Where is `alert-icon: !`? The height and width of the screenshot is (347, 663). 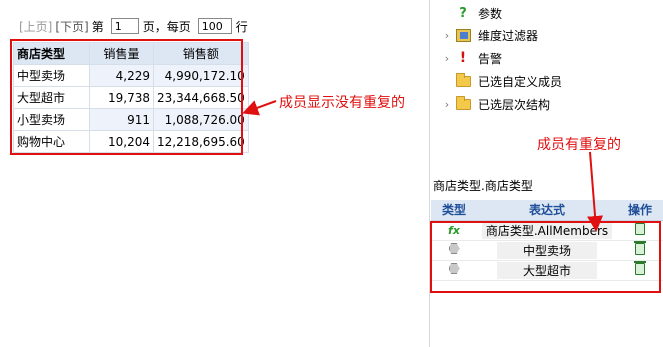 alert-icon: ! is located at coordinates (463, 58).